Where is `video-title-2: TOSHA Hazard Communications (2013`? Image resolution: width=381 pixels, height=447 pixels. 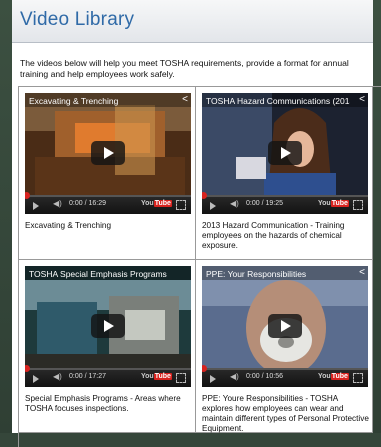 video-title-2: TOSHA Hazard Communications (2013 is located at coordinates (278, 101).